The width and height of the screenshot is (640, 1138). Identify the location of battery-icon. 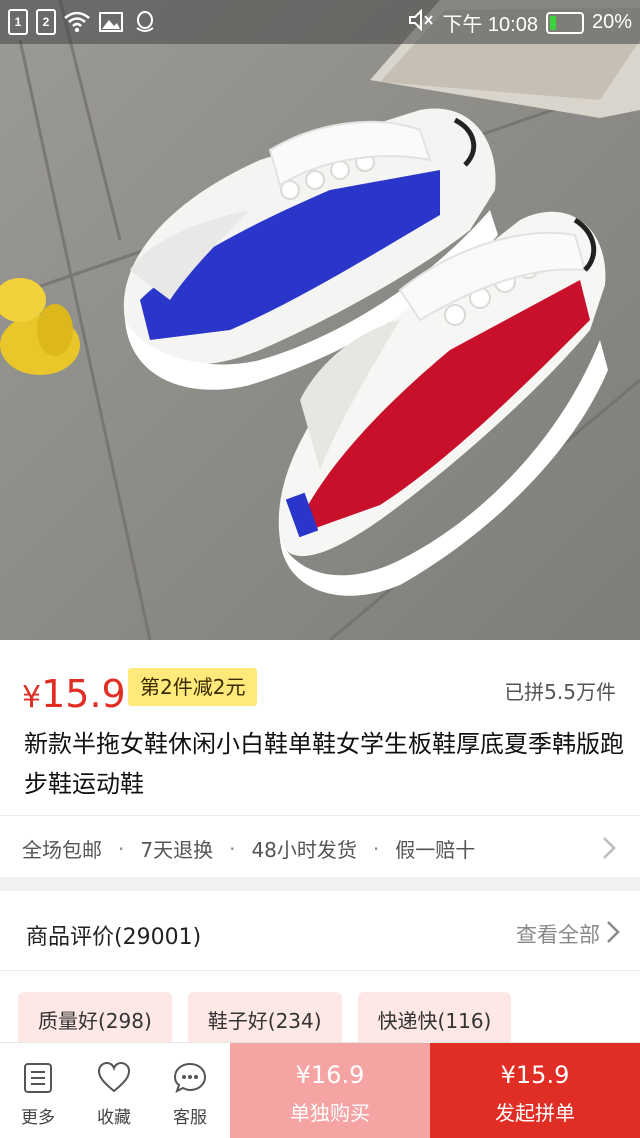
(564, 22).